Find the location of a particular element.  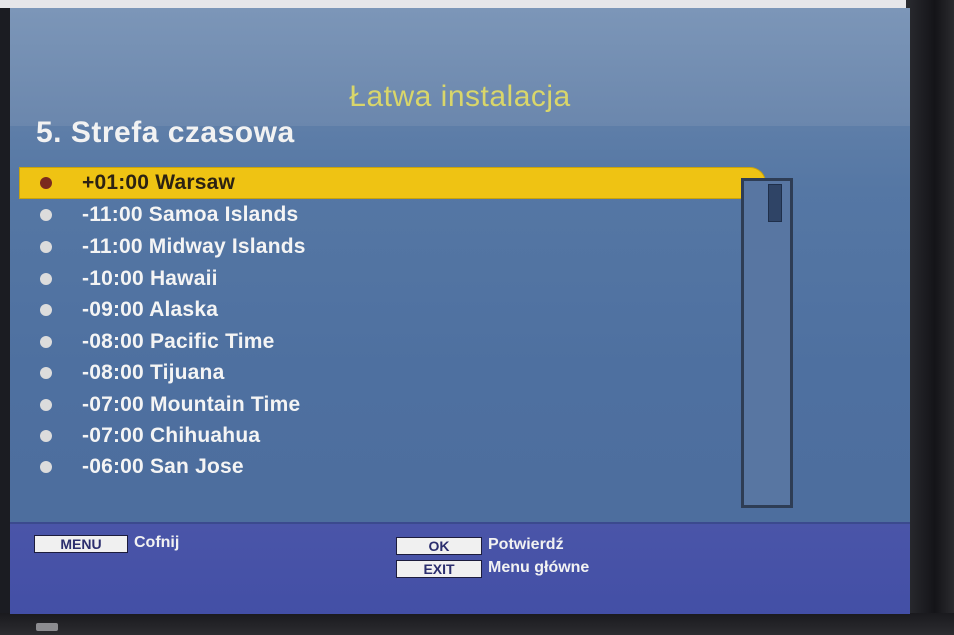

menu-key-badge: MENU is located at coordinates (81, 544).